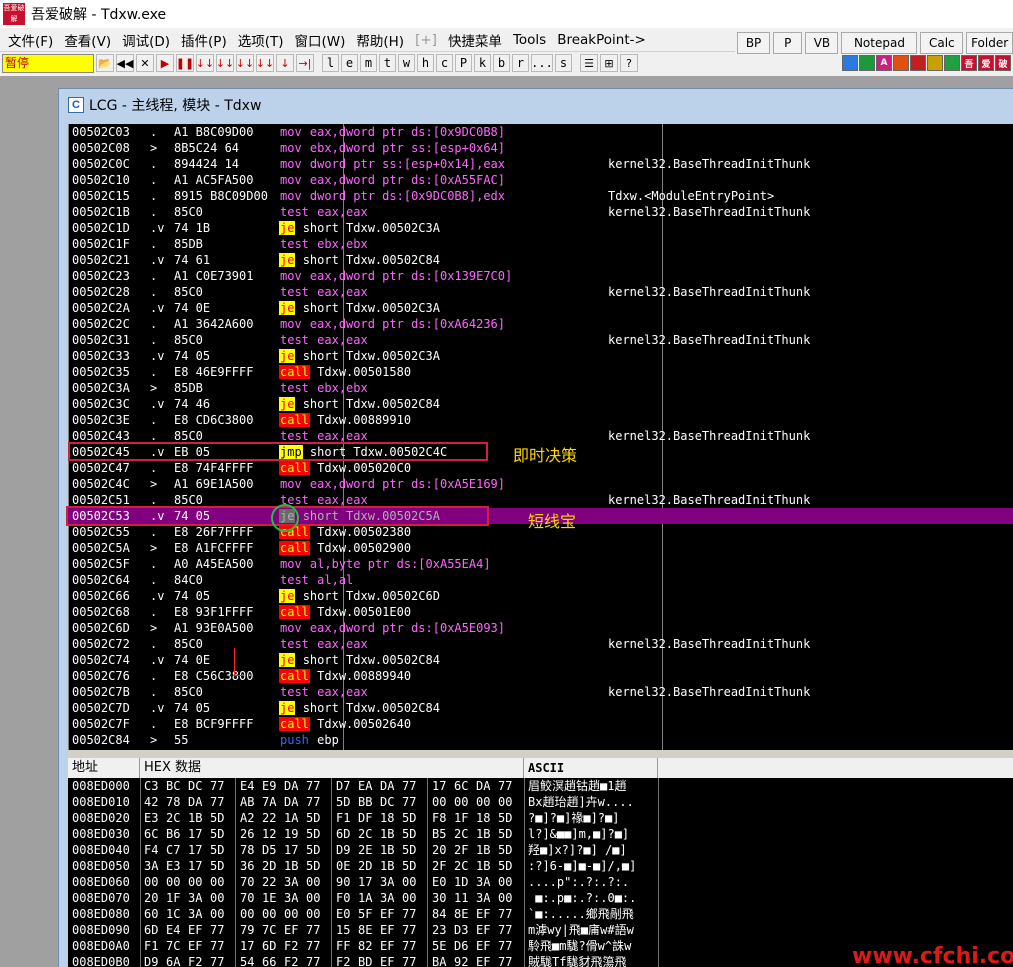 The image size is (1013, 967). I want to click on disasm-row: 00502C3E. E8 CD6C3800 call Tdxw.00889910, so click(540, 420).